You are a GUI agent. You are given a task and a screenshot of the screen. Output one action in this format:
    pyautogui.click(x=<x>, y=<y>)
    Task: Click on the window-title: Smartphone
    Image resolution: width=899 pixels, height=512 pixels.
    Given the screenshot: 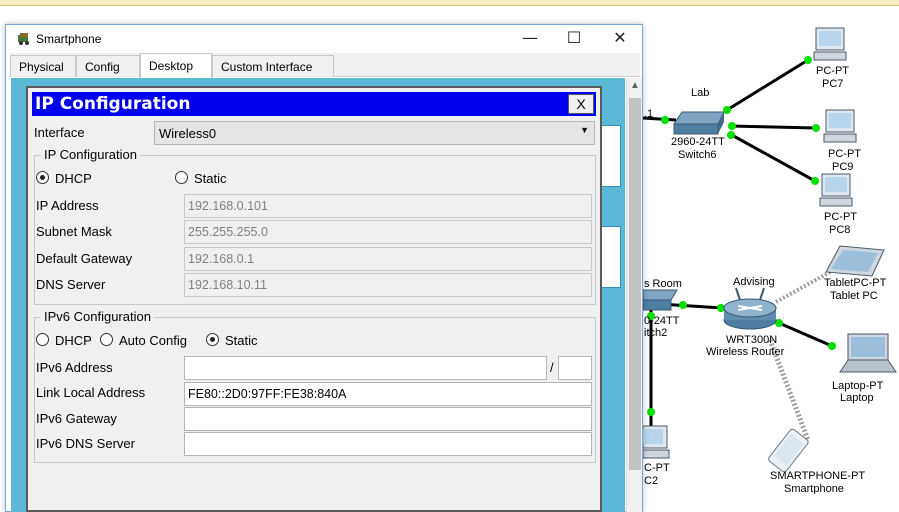 What is the action you would take?
    pyautogui.click(x=69, y=39)
    